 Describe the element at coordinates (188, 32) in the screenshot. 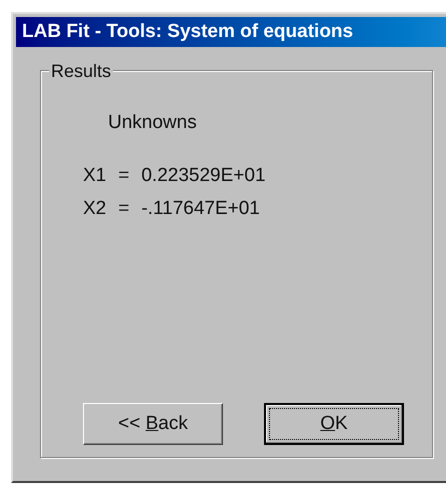

I see `window-title: LAB Fit - Tools: System of equations` at that location.